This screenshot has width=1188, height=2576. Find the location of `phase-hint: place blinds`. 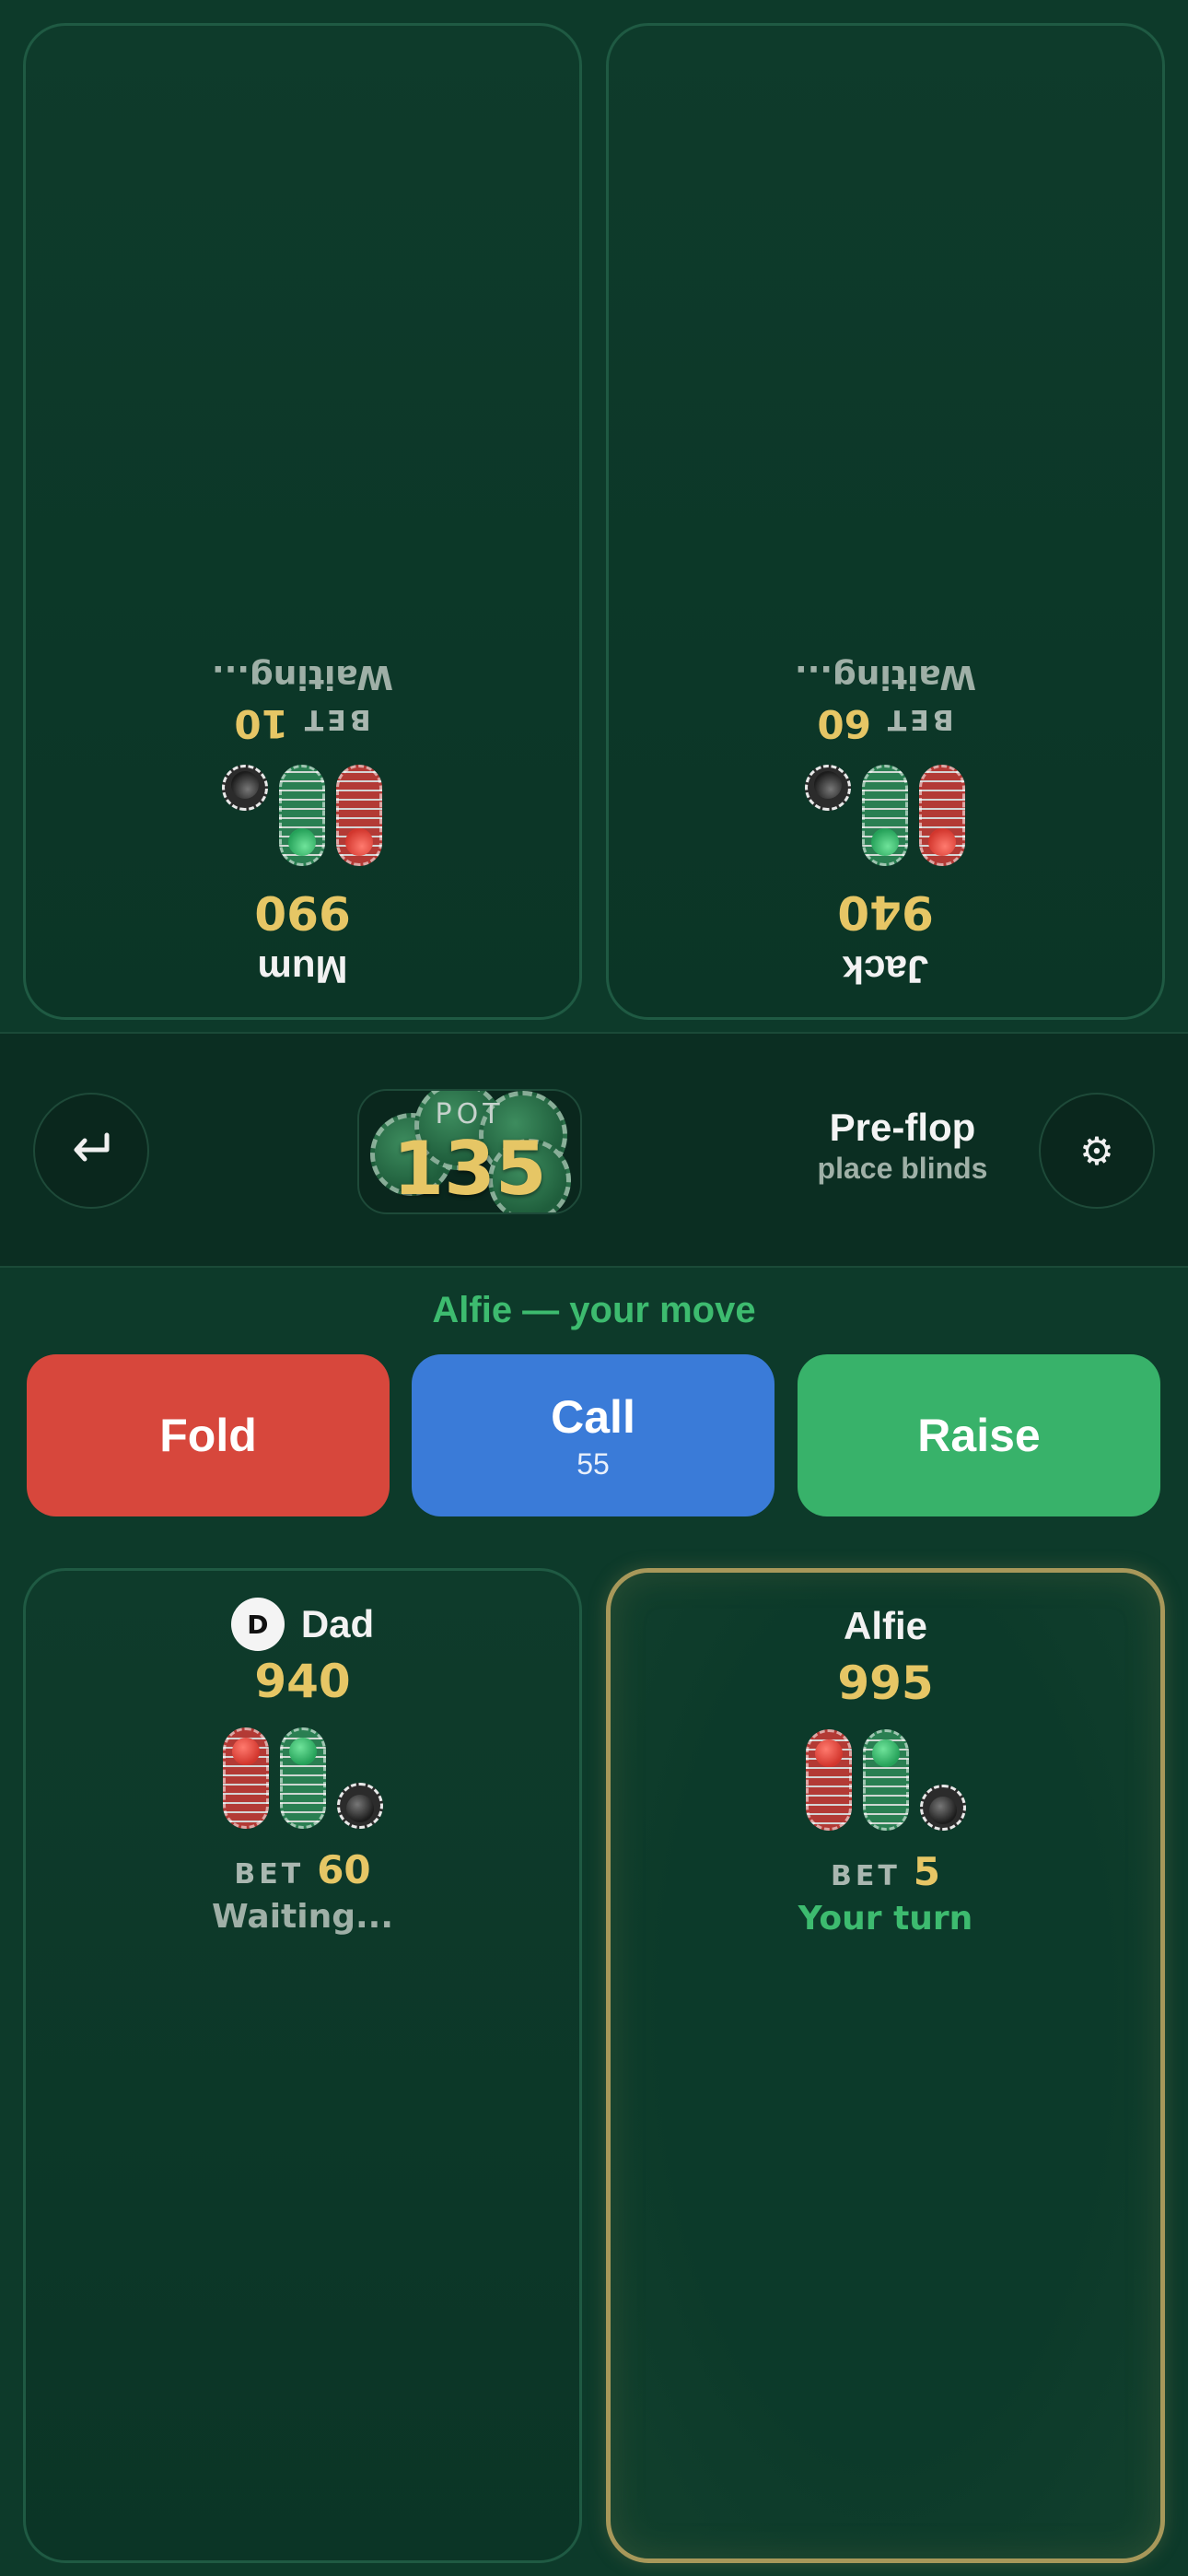

phase-hint: place blinds is located at coordinates (903, 1168).